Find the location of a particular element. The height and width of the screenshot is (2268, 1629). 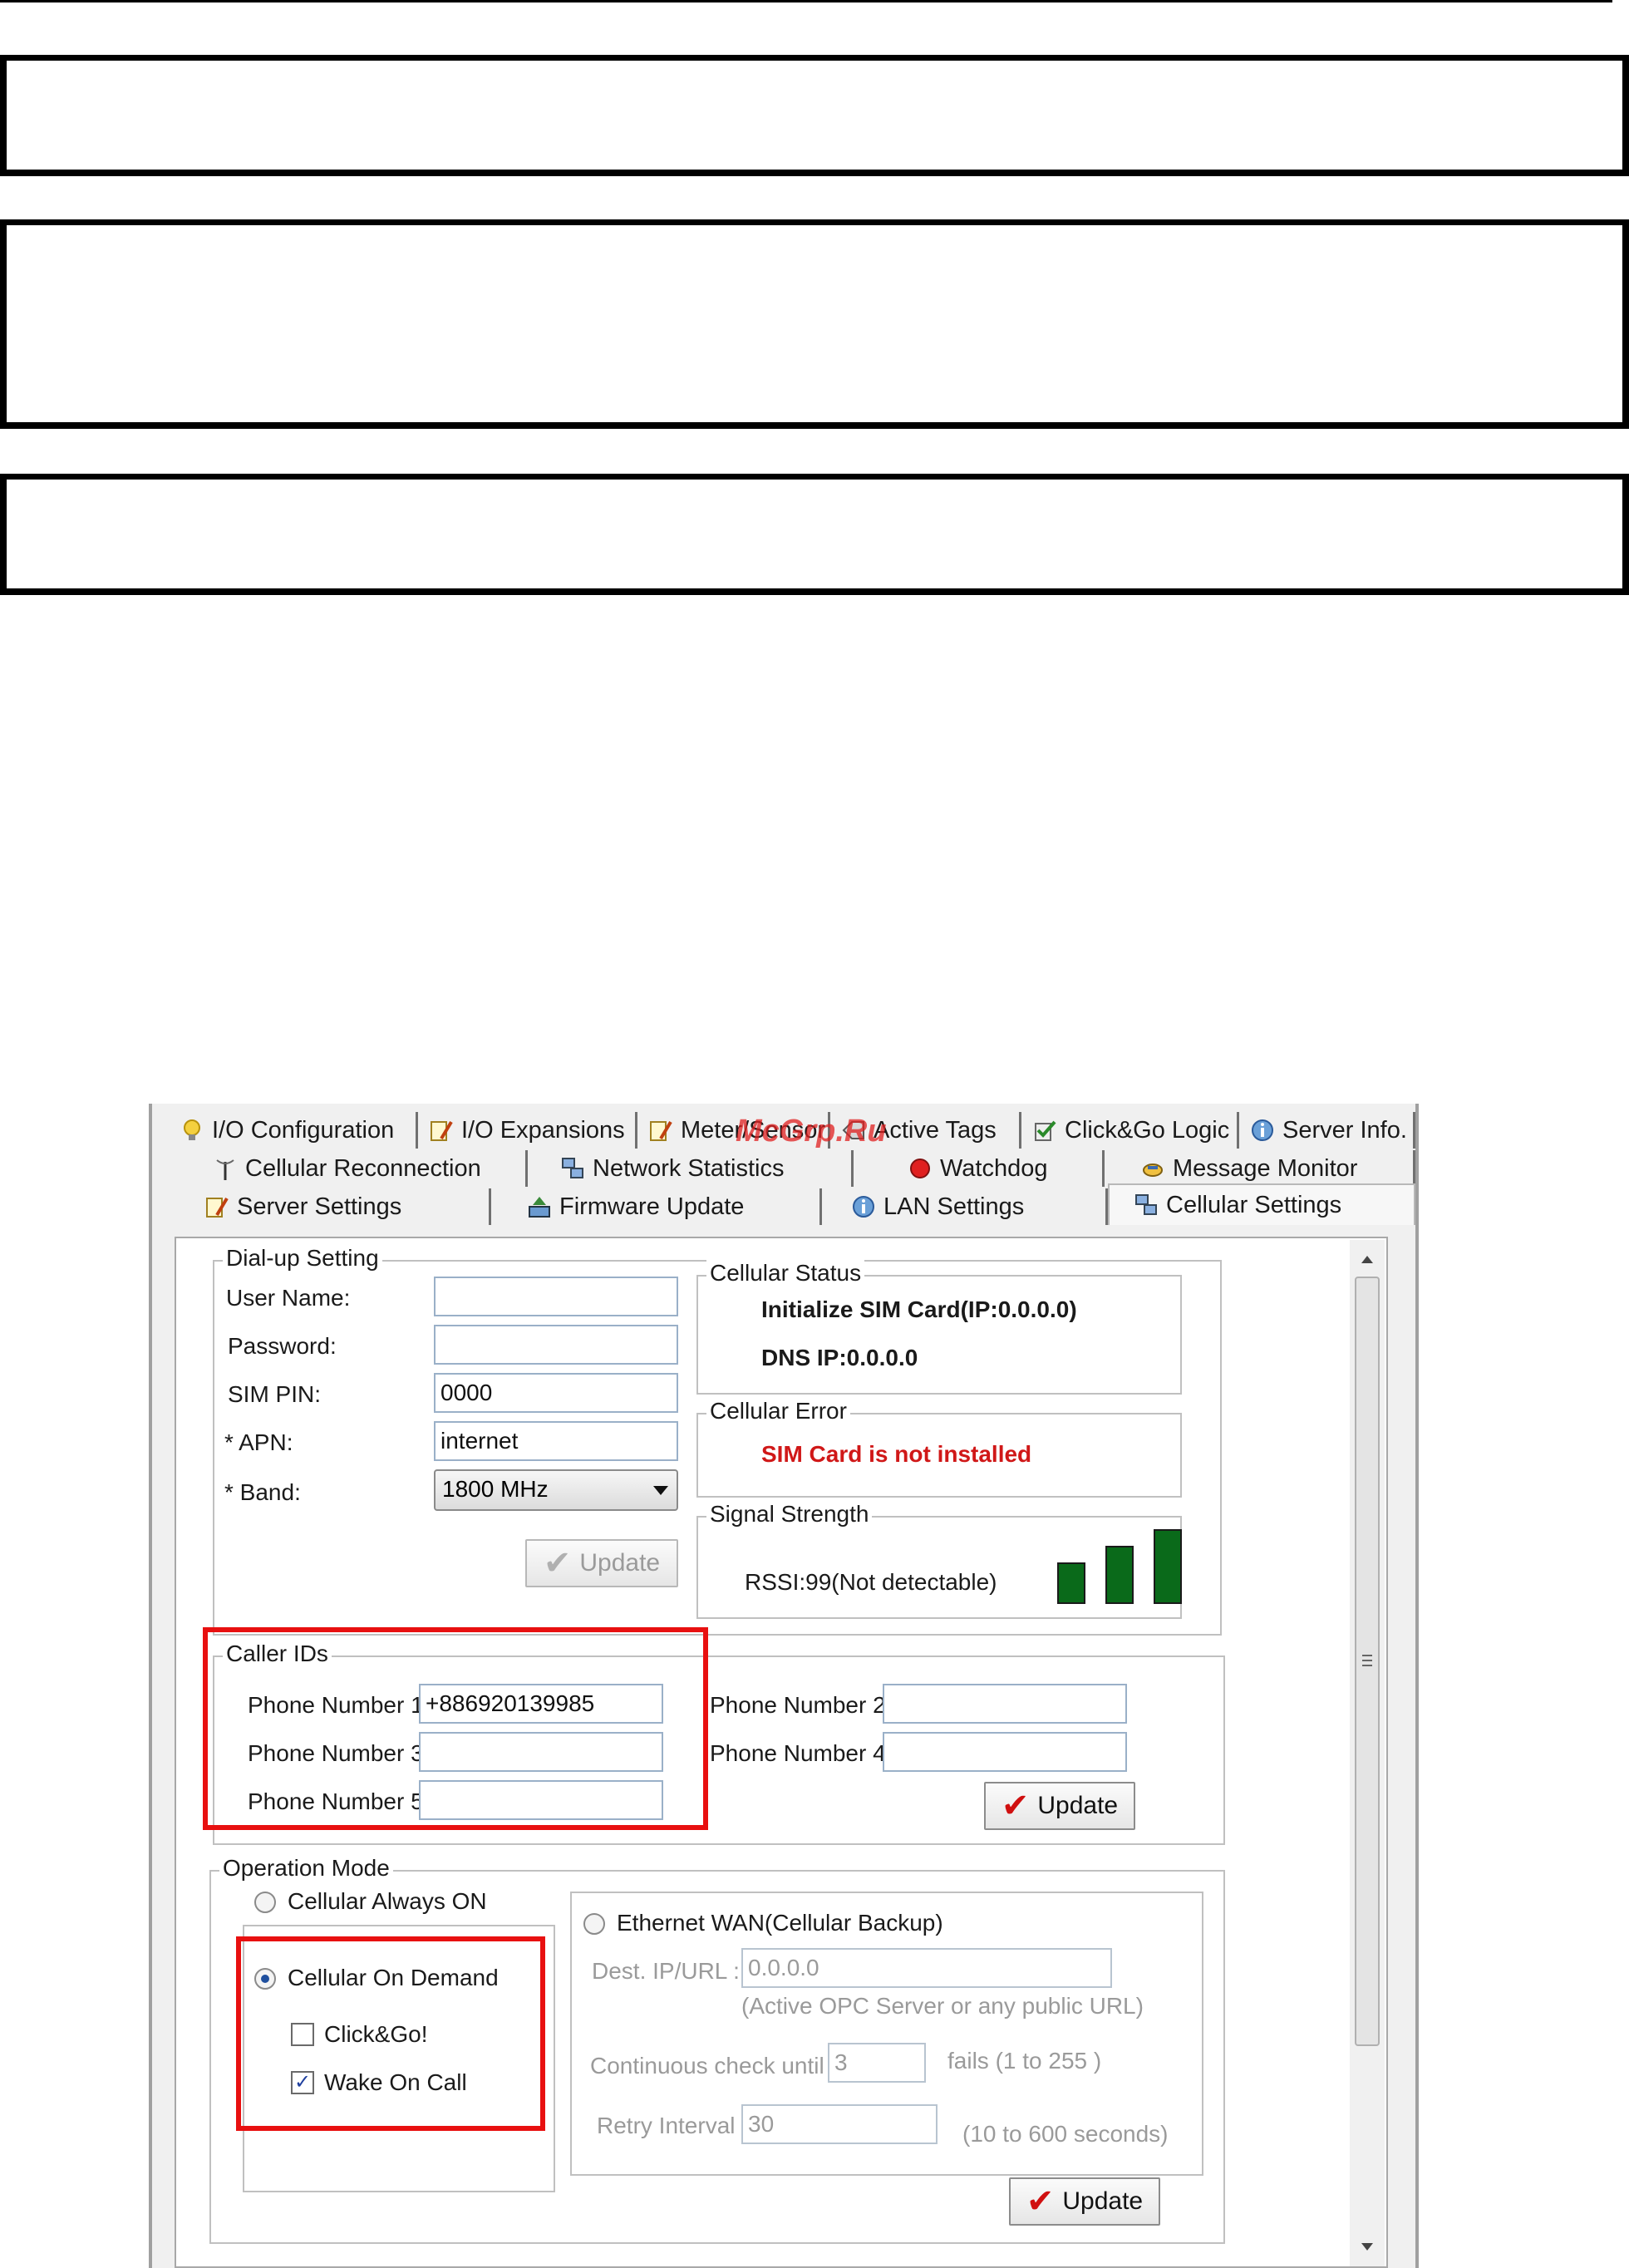

group-title: Cellular Status is located at coordinates (785, 1273).